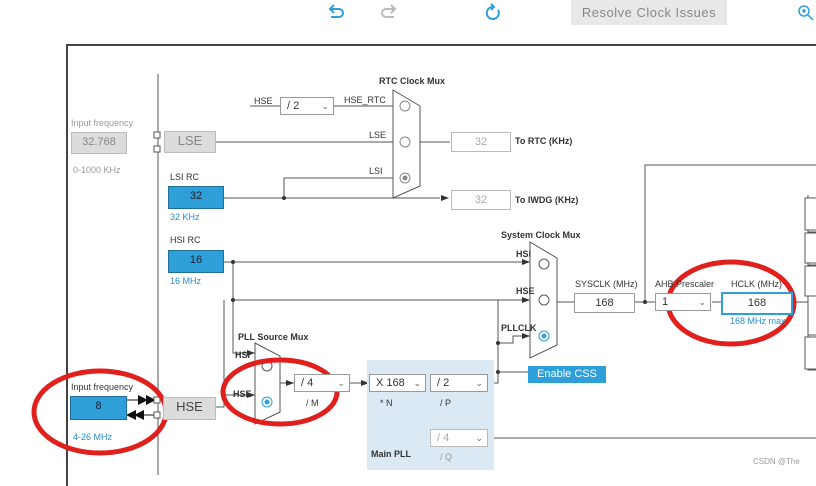 The width and height of the screenshot is (816, 486). What do you see at coordinates (459, 438) in the screenshot?
I see `pll-q-divider-select: / 4 ⌄` at bounding box center [459, 438].